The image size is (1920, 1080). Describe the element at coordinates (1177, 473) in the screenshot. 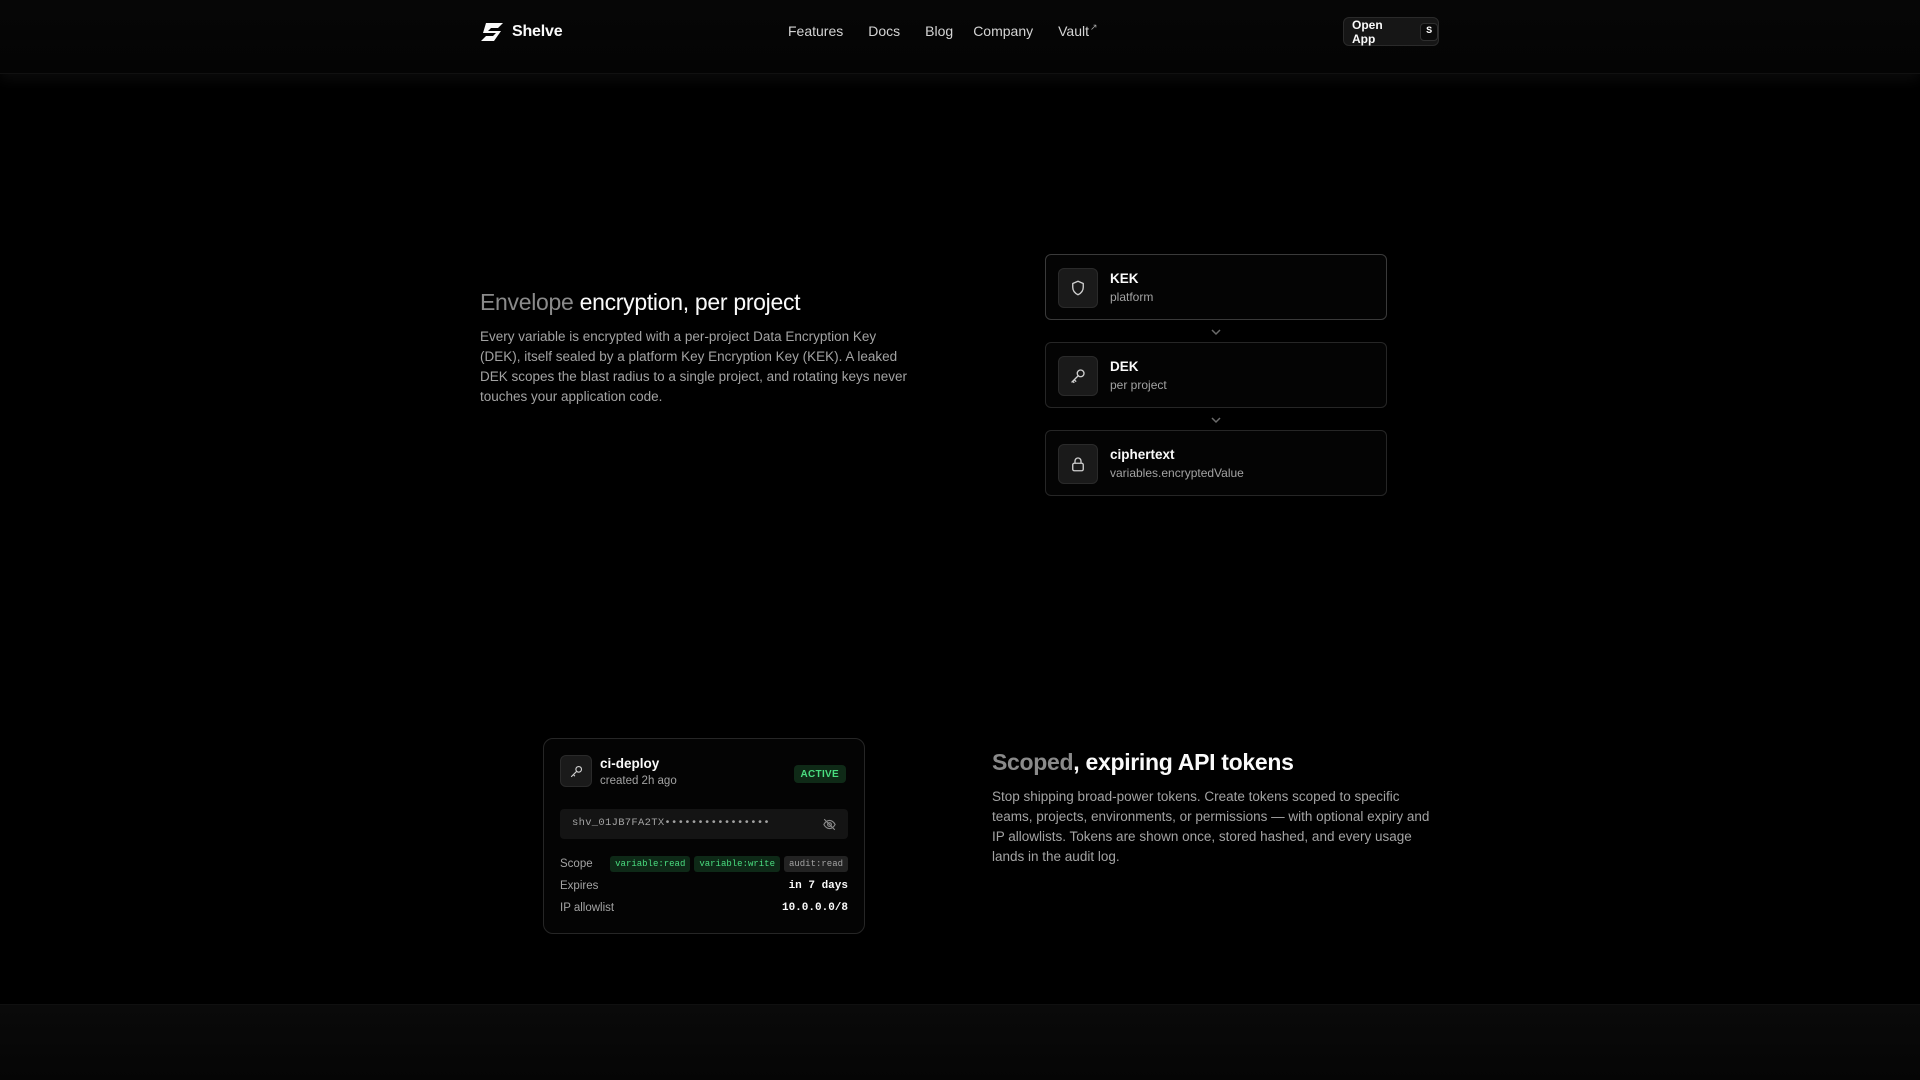

I see `key-card-sub: variables.encryptedValue` at that location.